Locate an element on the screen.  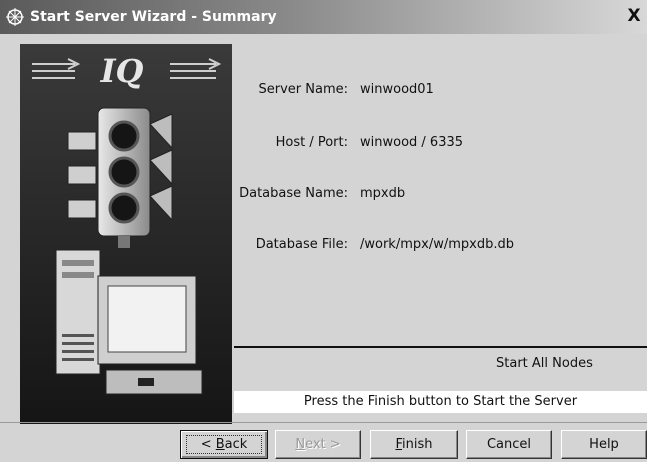
server-name-value: winwood01 is located at coordinates (397, 89).